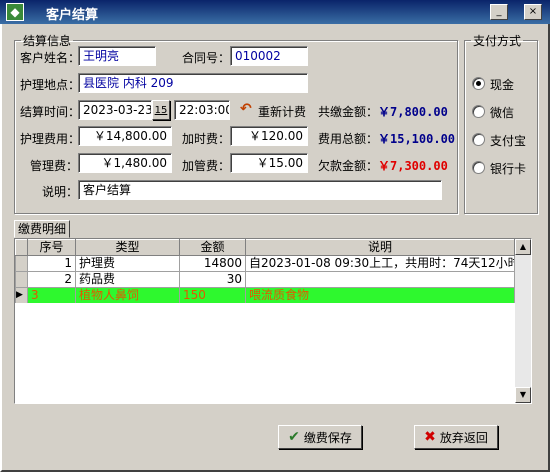 Image resolution: width=550 pixels, height=472 pixels. I want to click on settle-time-field: 22:03:00, so click(202, 110).